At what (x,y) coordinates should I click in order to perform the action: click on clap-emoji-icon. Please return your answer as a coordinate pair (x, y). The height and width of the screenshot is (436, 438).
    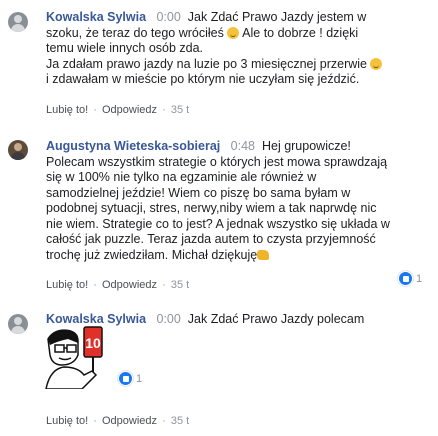
    Looking at the image, I should click on (263, 254).